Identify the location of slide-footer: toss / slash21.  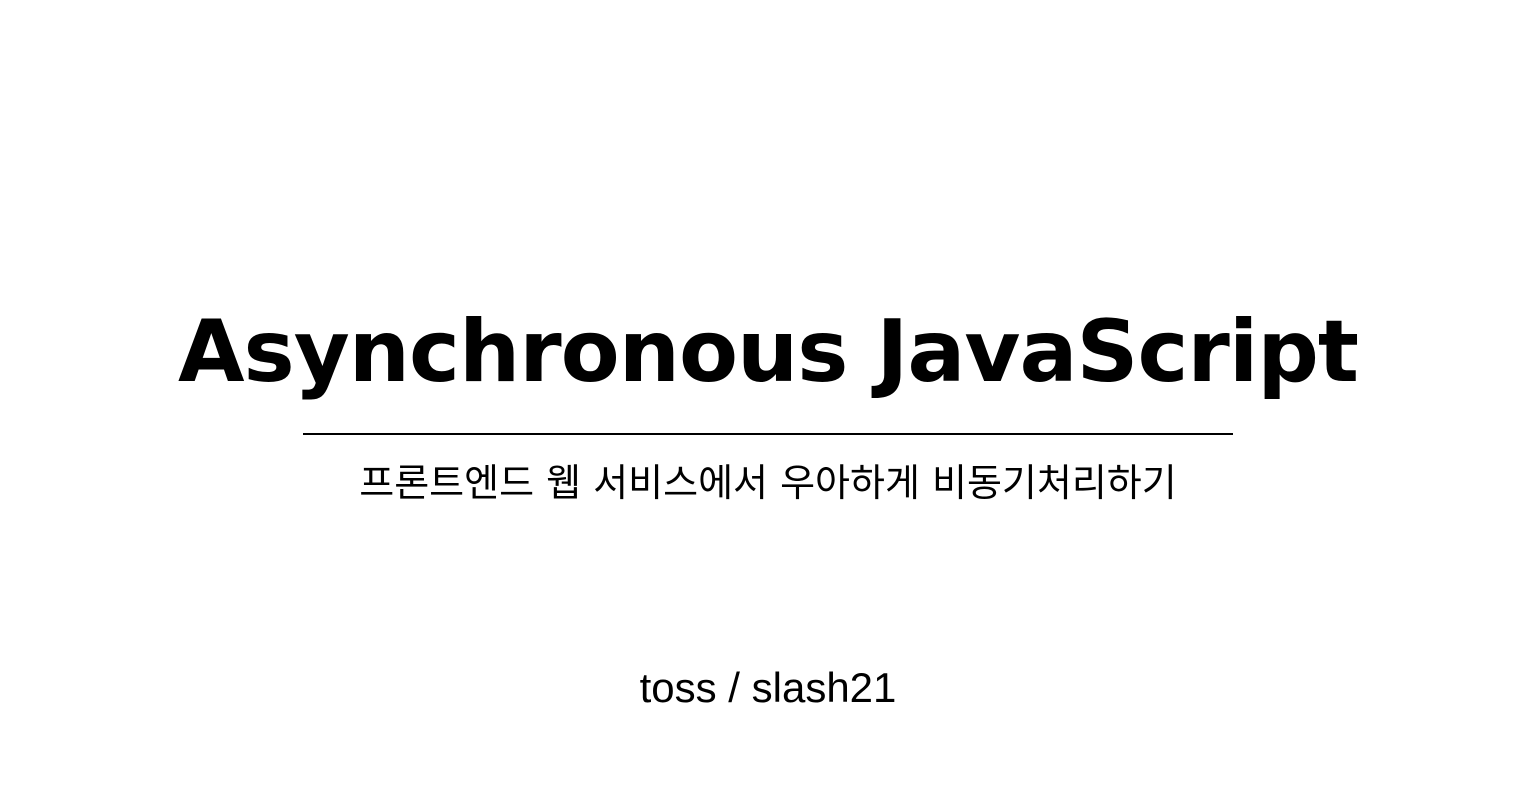
(768, 687).